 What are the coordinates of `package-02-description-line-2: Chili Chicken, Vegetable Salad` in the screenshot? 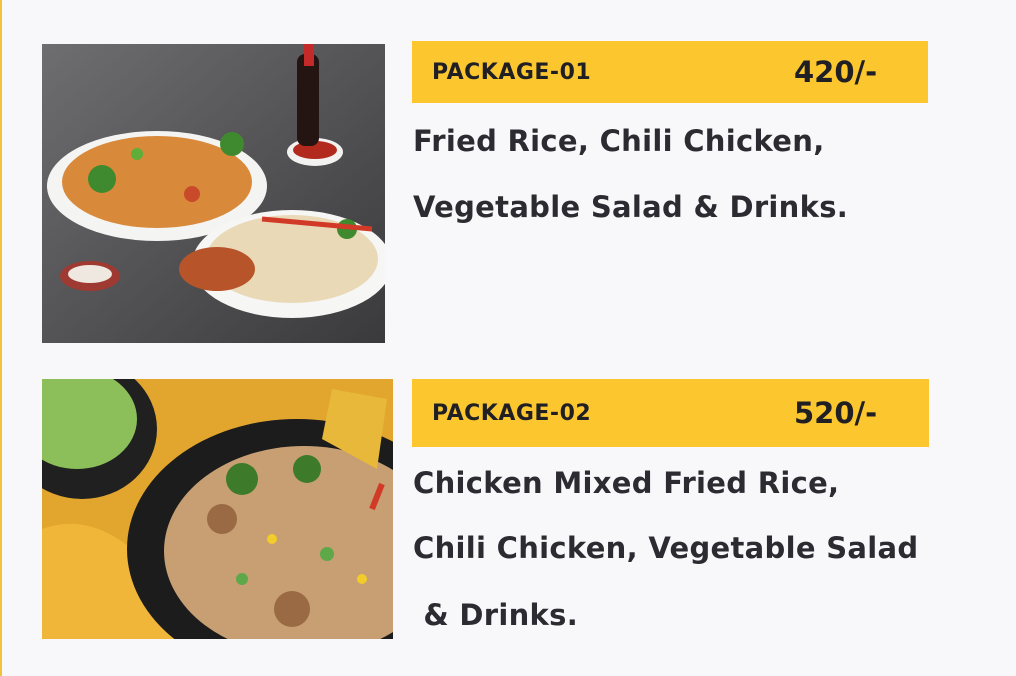 It's located at (666, 548).